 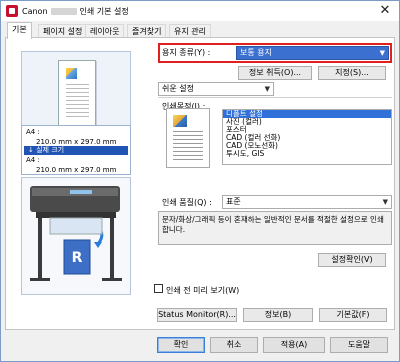 I want to click on window-title: Canon 인쇄 기본 설정, so click(x=75, y=11).